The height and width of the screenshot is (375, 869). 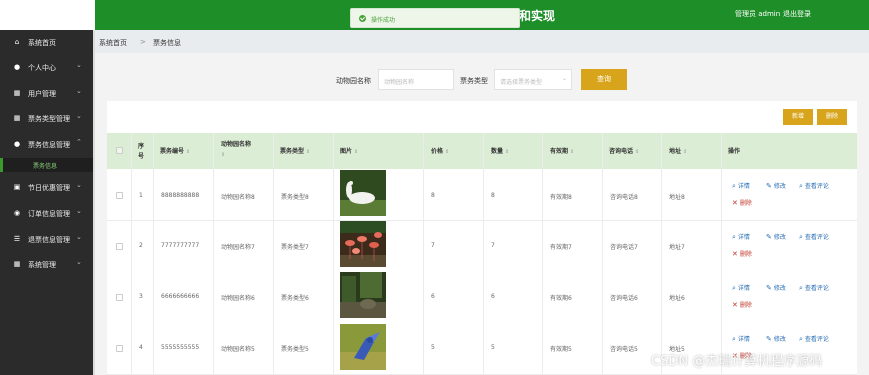 I want to click on gift-icon: ▣, so click(x=17, y=187).